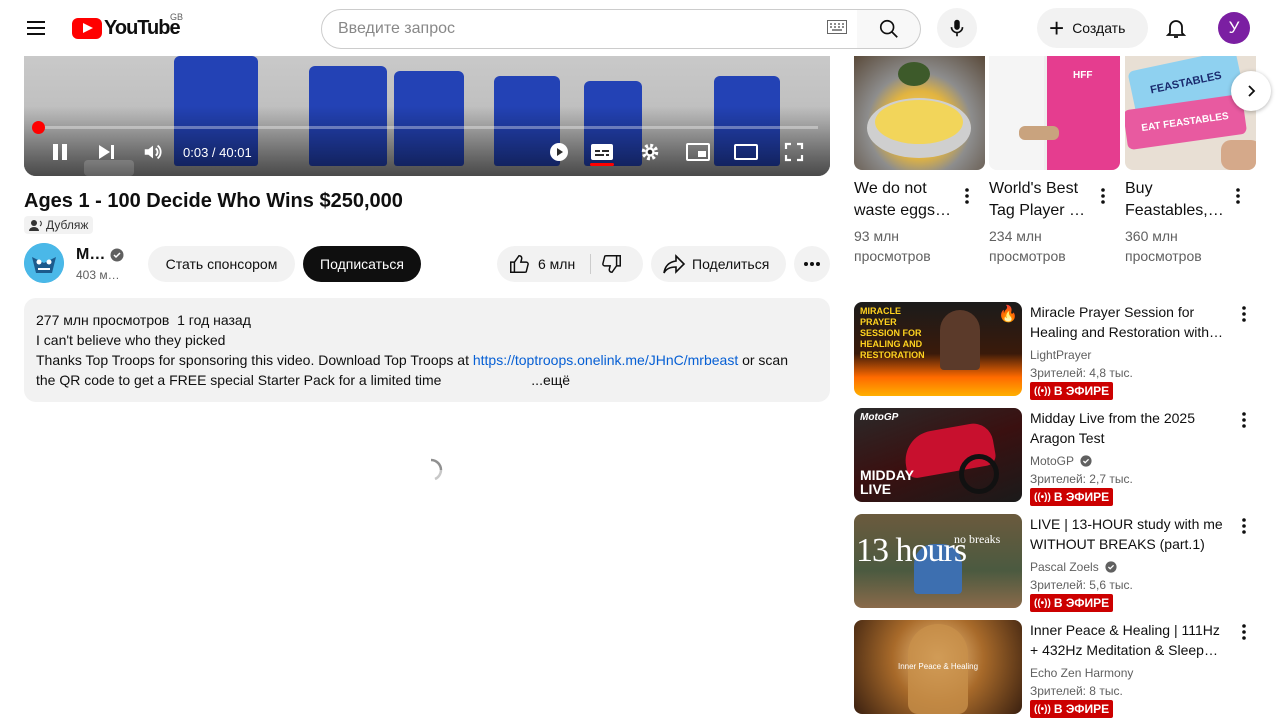 This screenshot has width=1280, height=720. I want to click on recommendation-channel: LightPrayer, so click(1060, 355).